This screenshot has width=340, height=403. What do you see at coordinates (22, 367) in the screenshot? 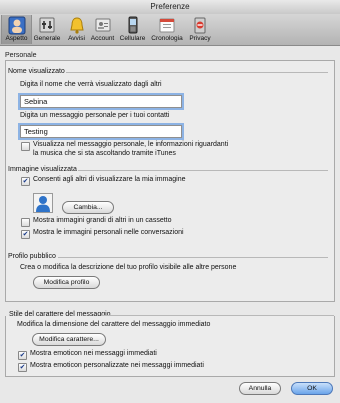
I see `custom-emoticon-checkbox: ✔` at bounding box center [22, 367].